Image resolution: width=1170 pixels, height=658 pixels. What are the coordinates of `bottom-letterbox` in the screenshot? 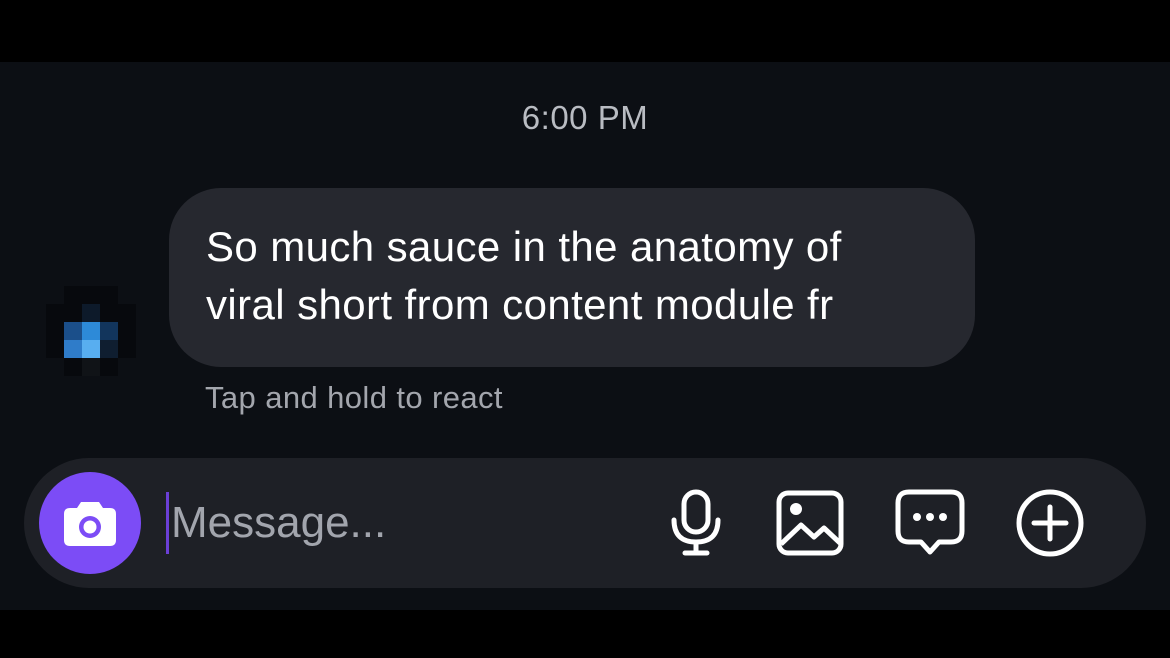 It's located at (585, 634).